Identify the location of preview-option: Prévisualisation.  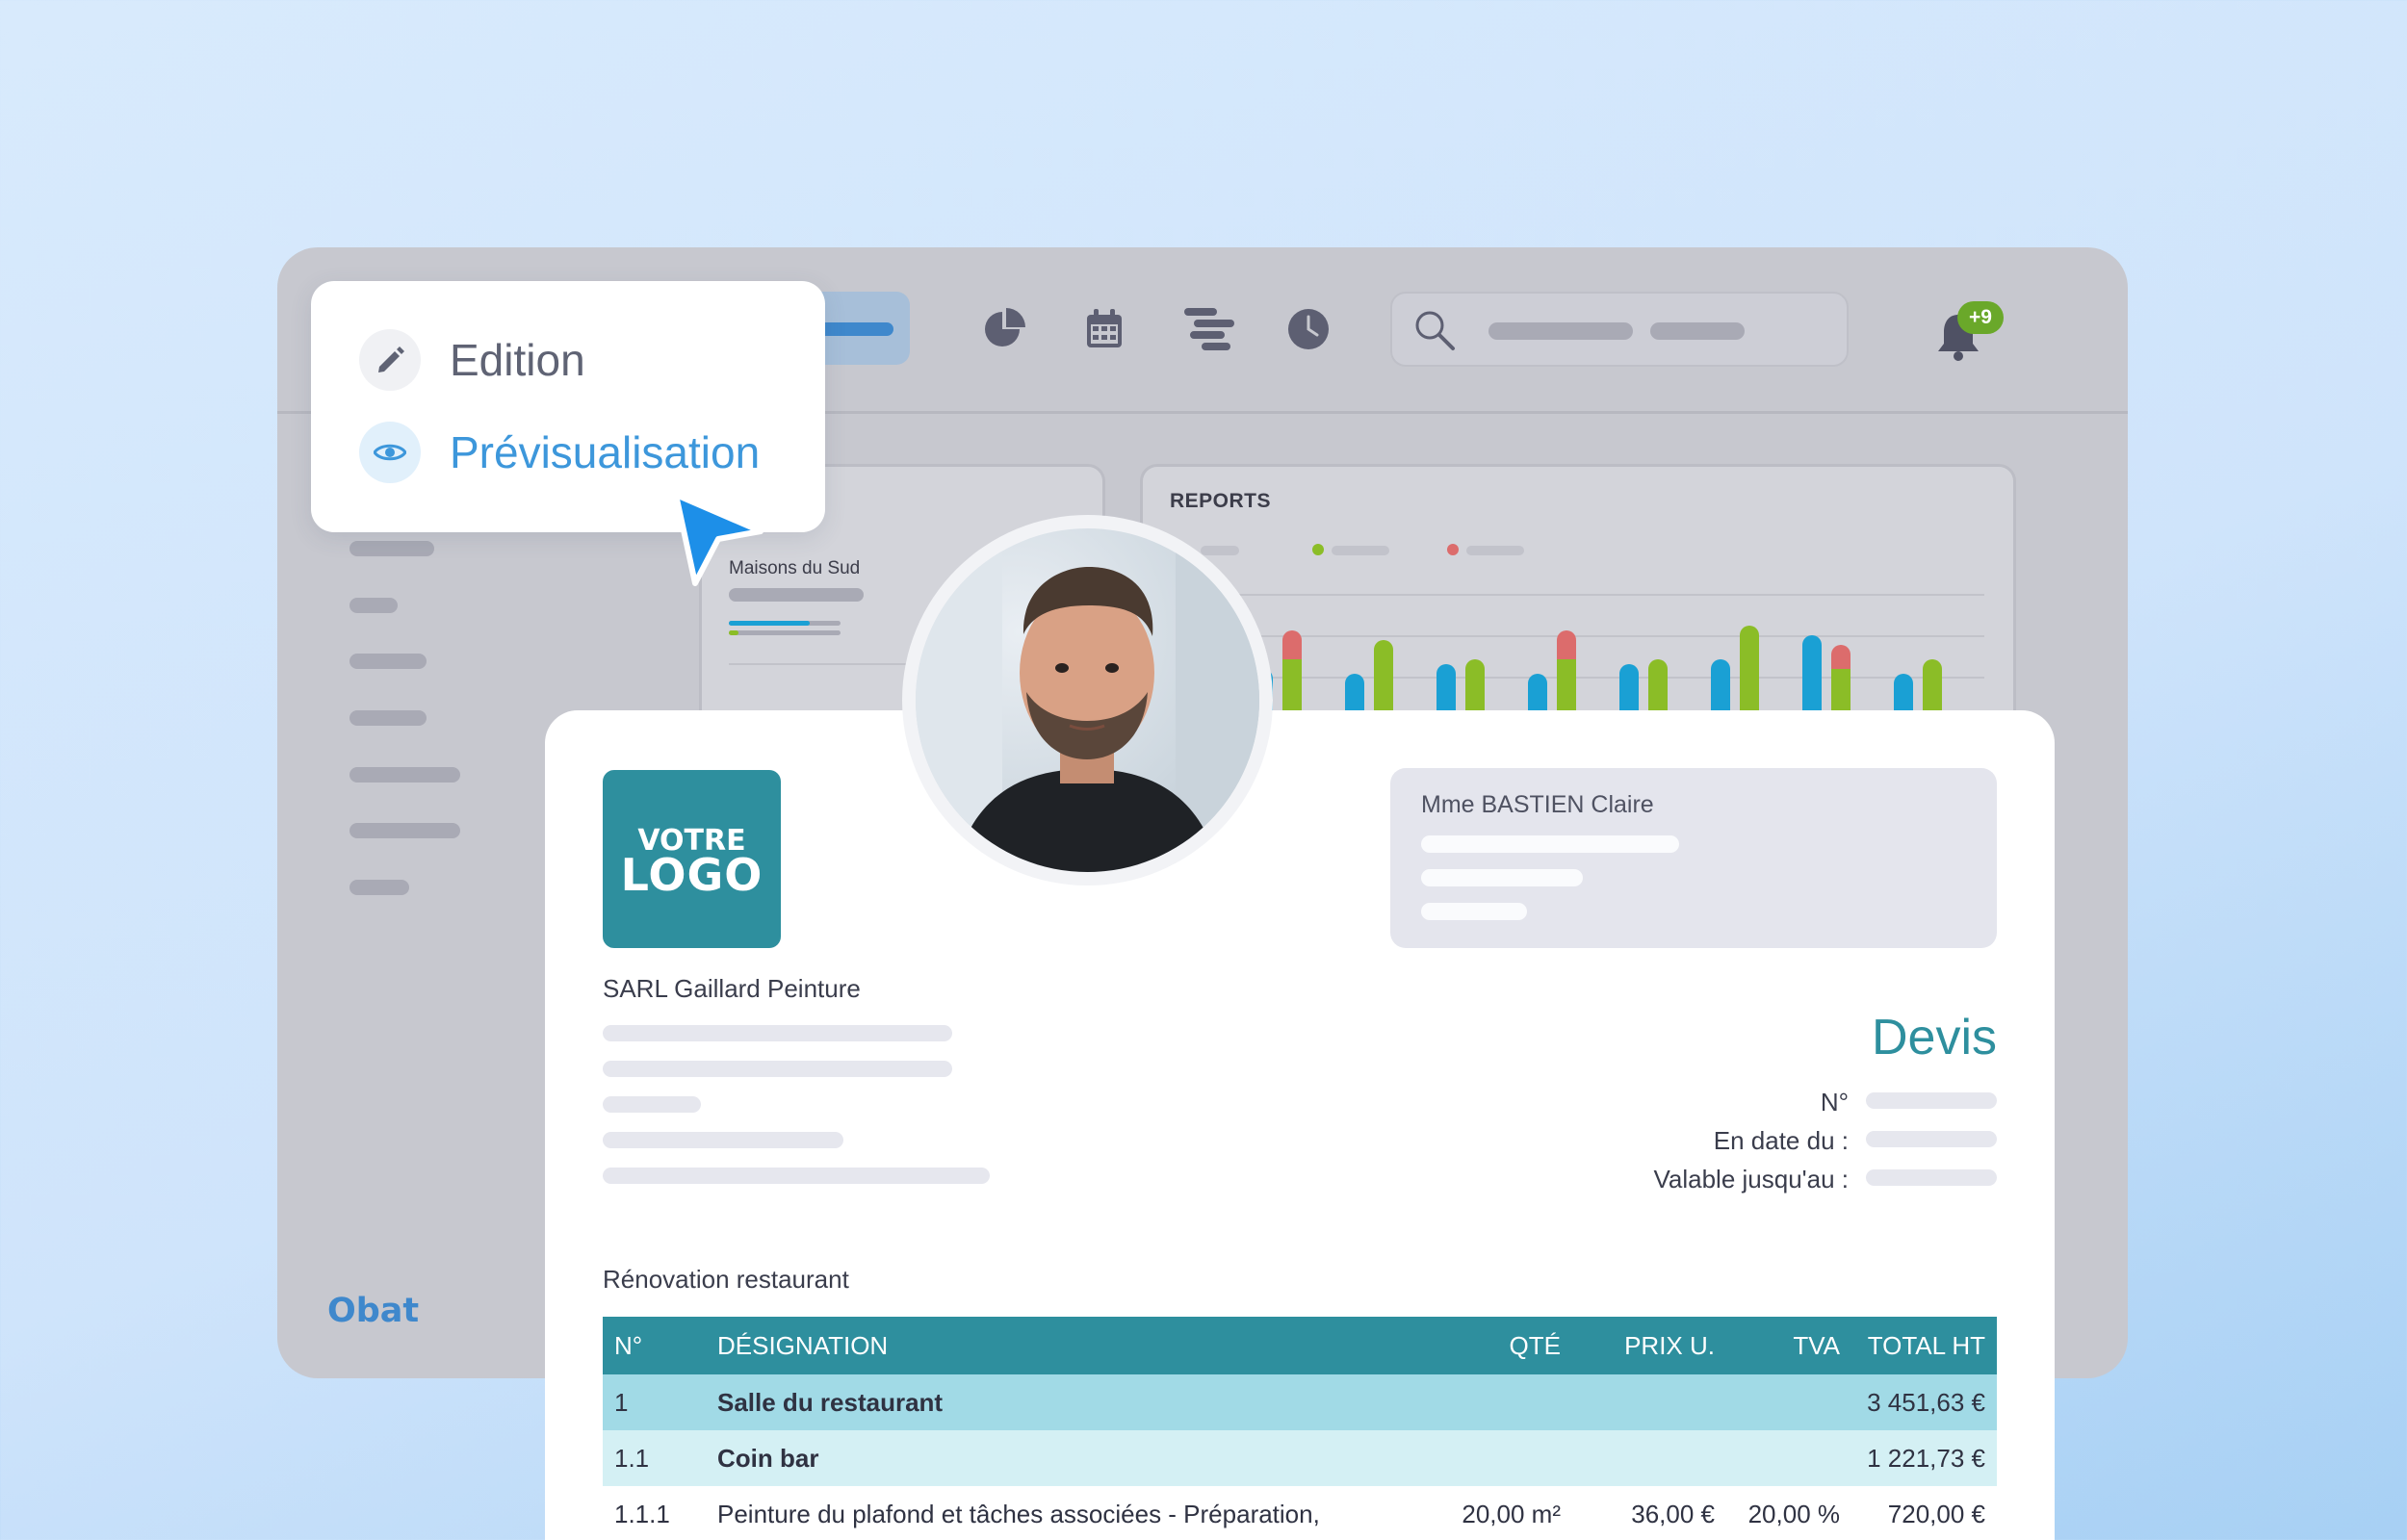
(559, 452).